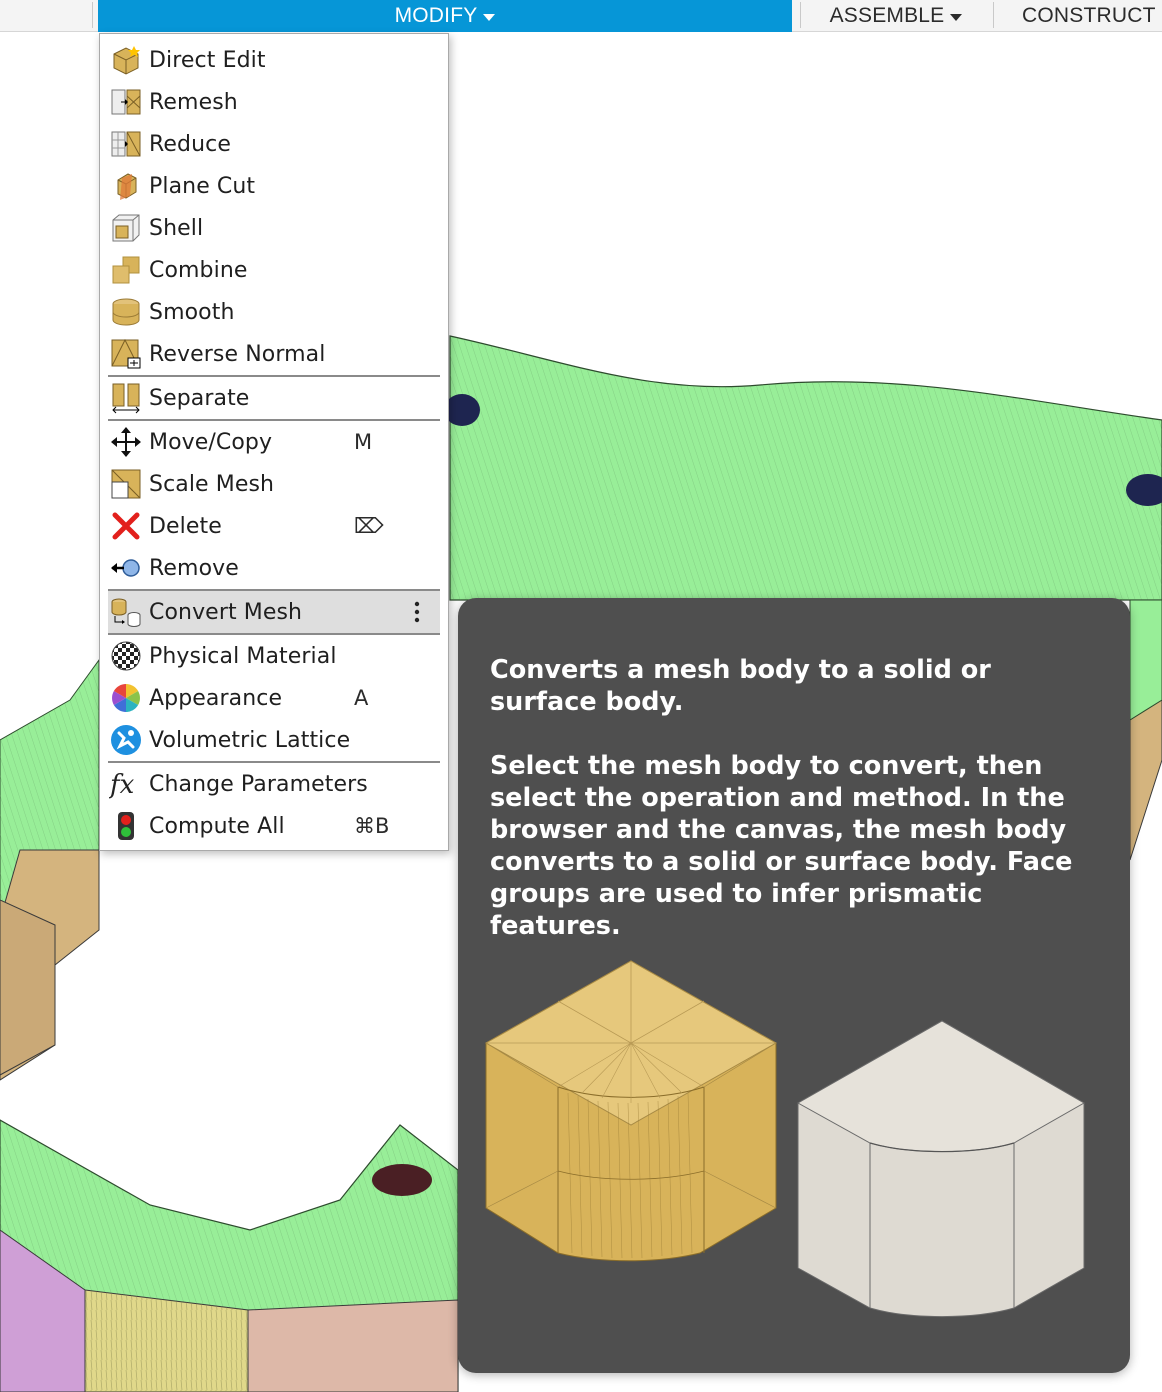 The image size is (1162, 1392). What do you see at coordinates (212, 484) in the screenshot?
I see `menu-item-label: Scale Mesh` at bounding box center [212, 484].